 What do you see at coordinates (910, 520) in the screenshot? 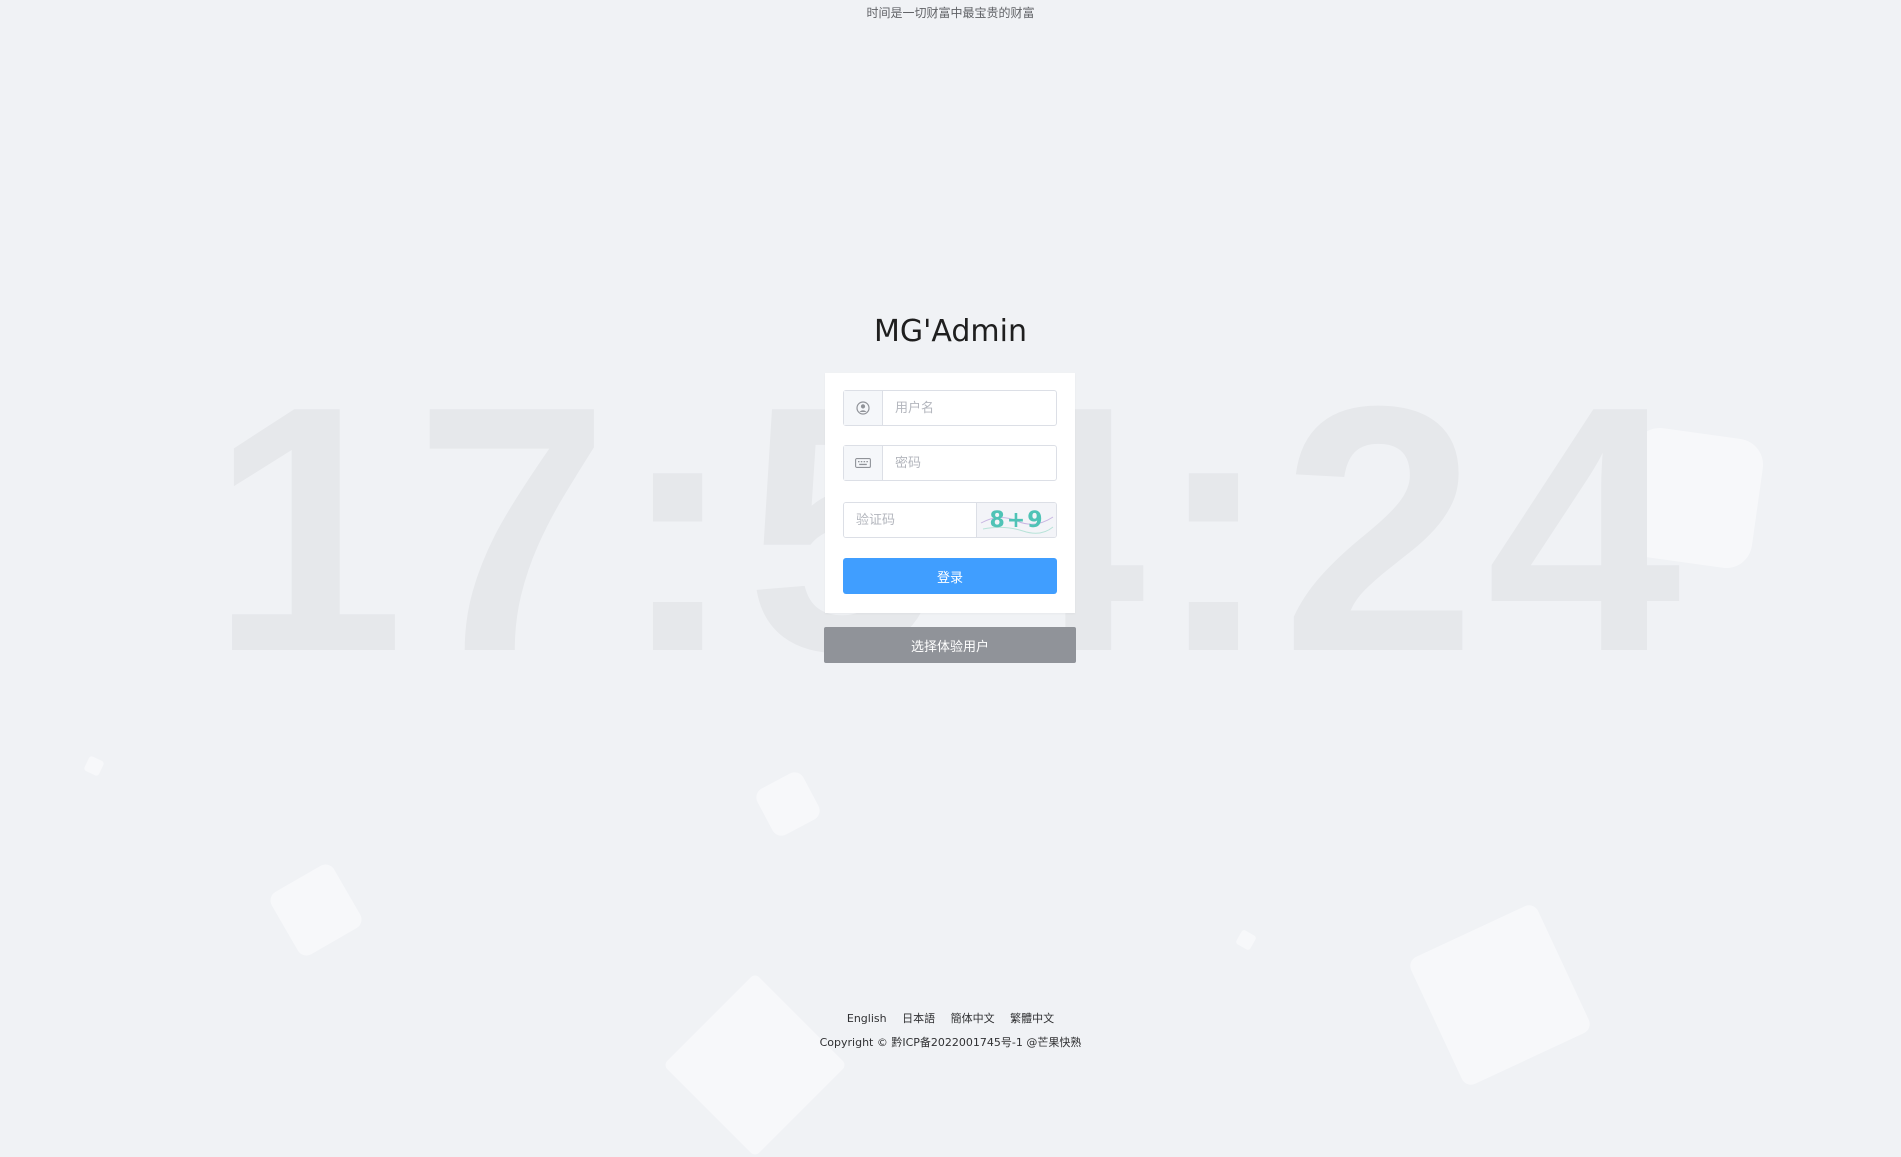
I see `captcha-input` at bounding box center [910, 520].